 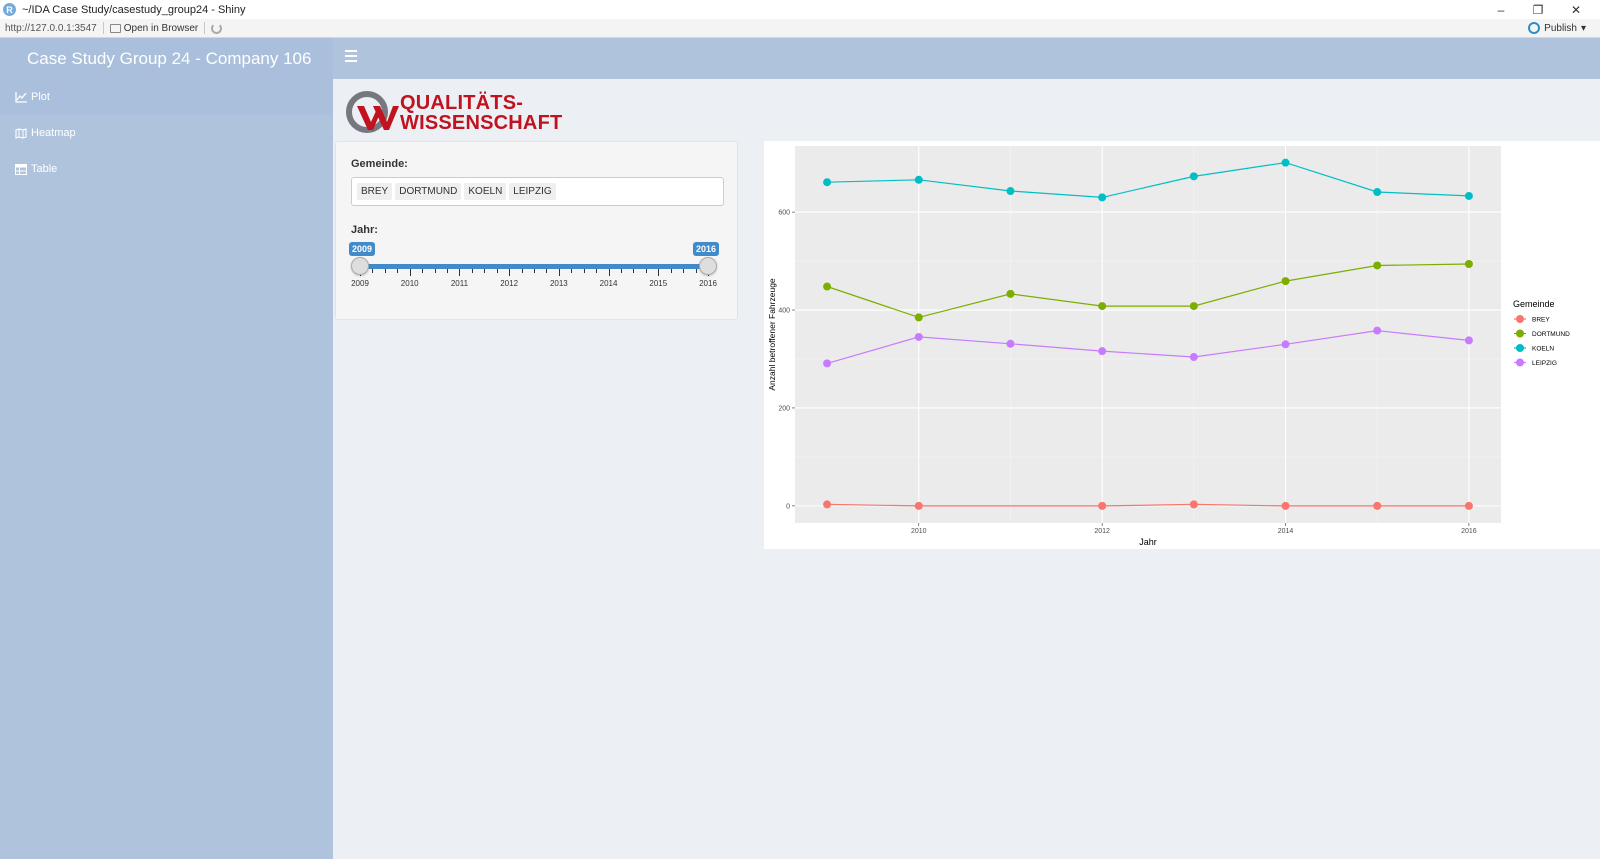 What do you see at coordinates (485, 191) in the screenshot?
I see `selected-tag: KOELN` at bounding box center [485, 191].